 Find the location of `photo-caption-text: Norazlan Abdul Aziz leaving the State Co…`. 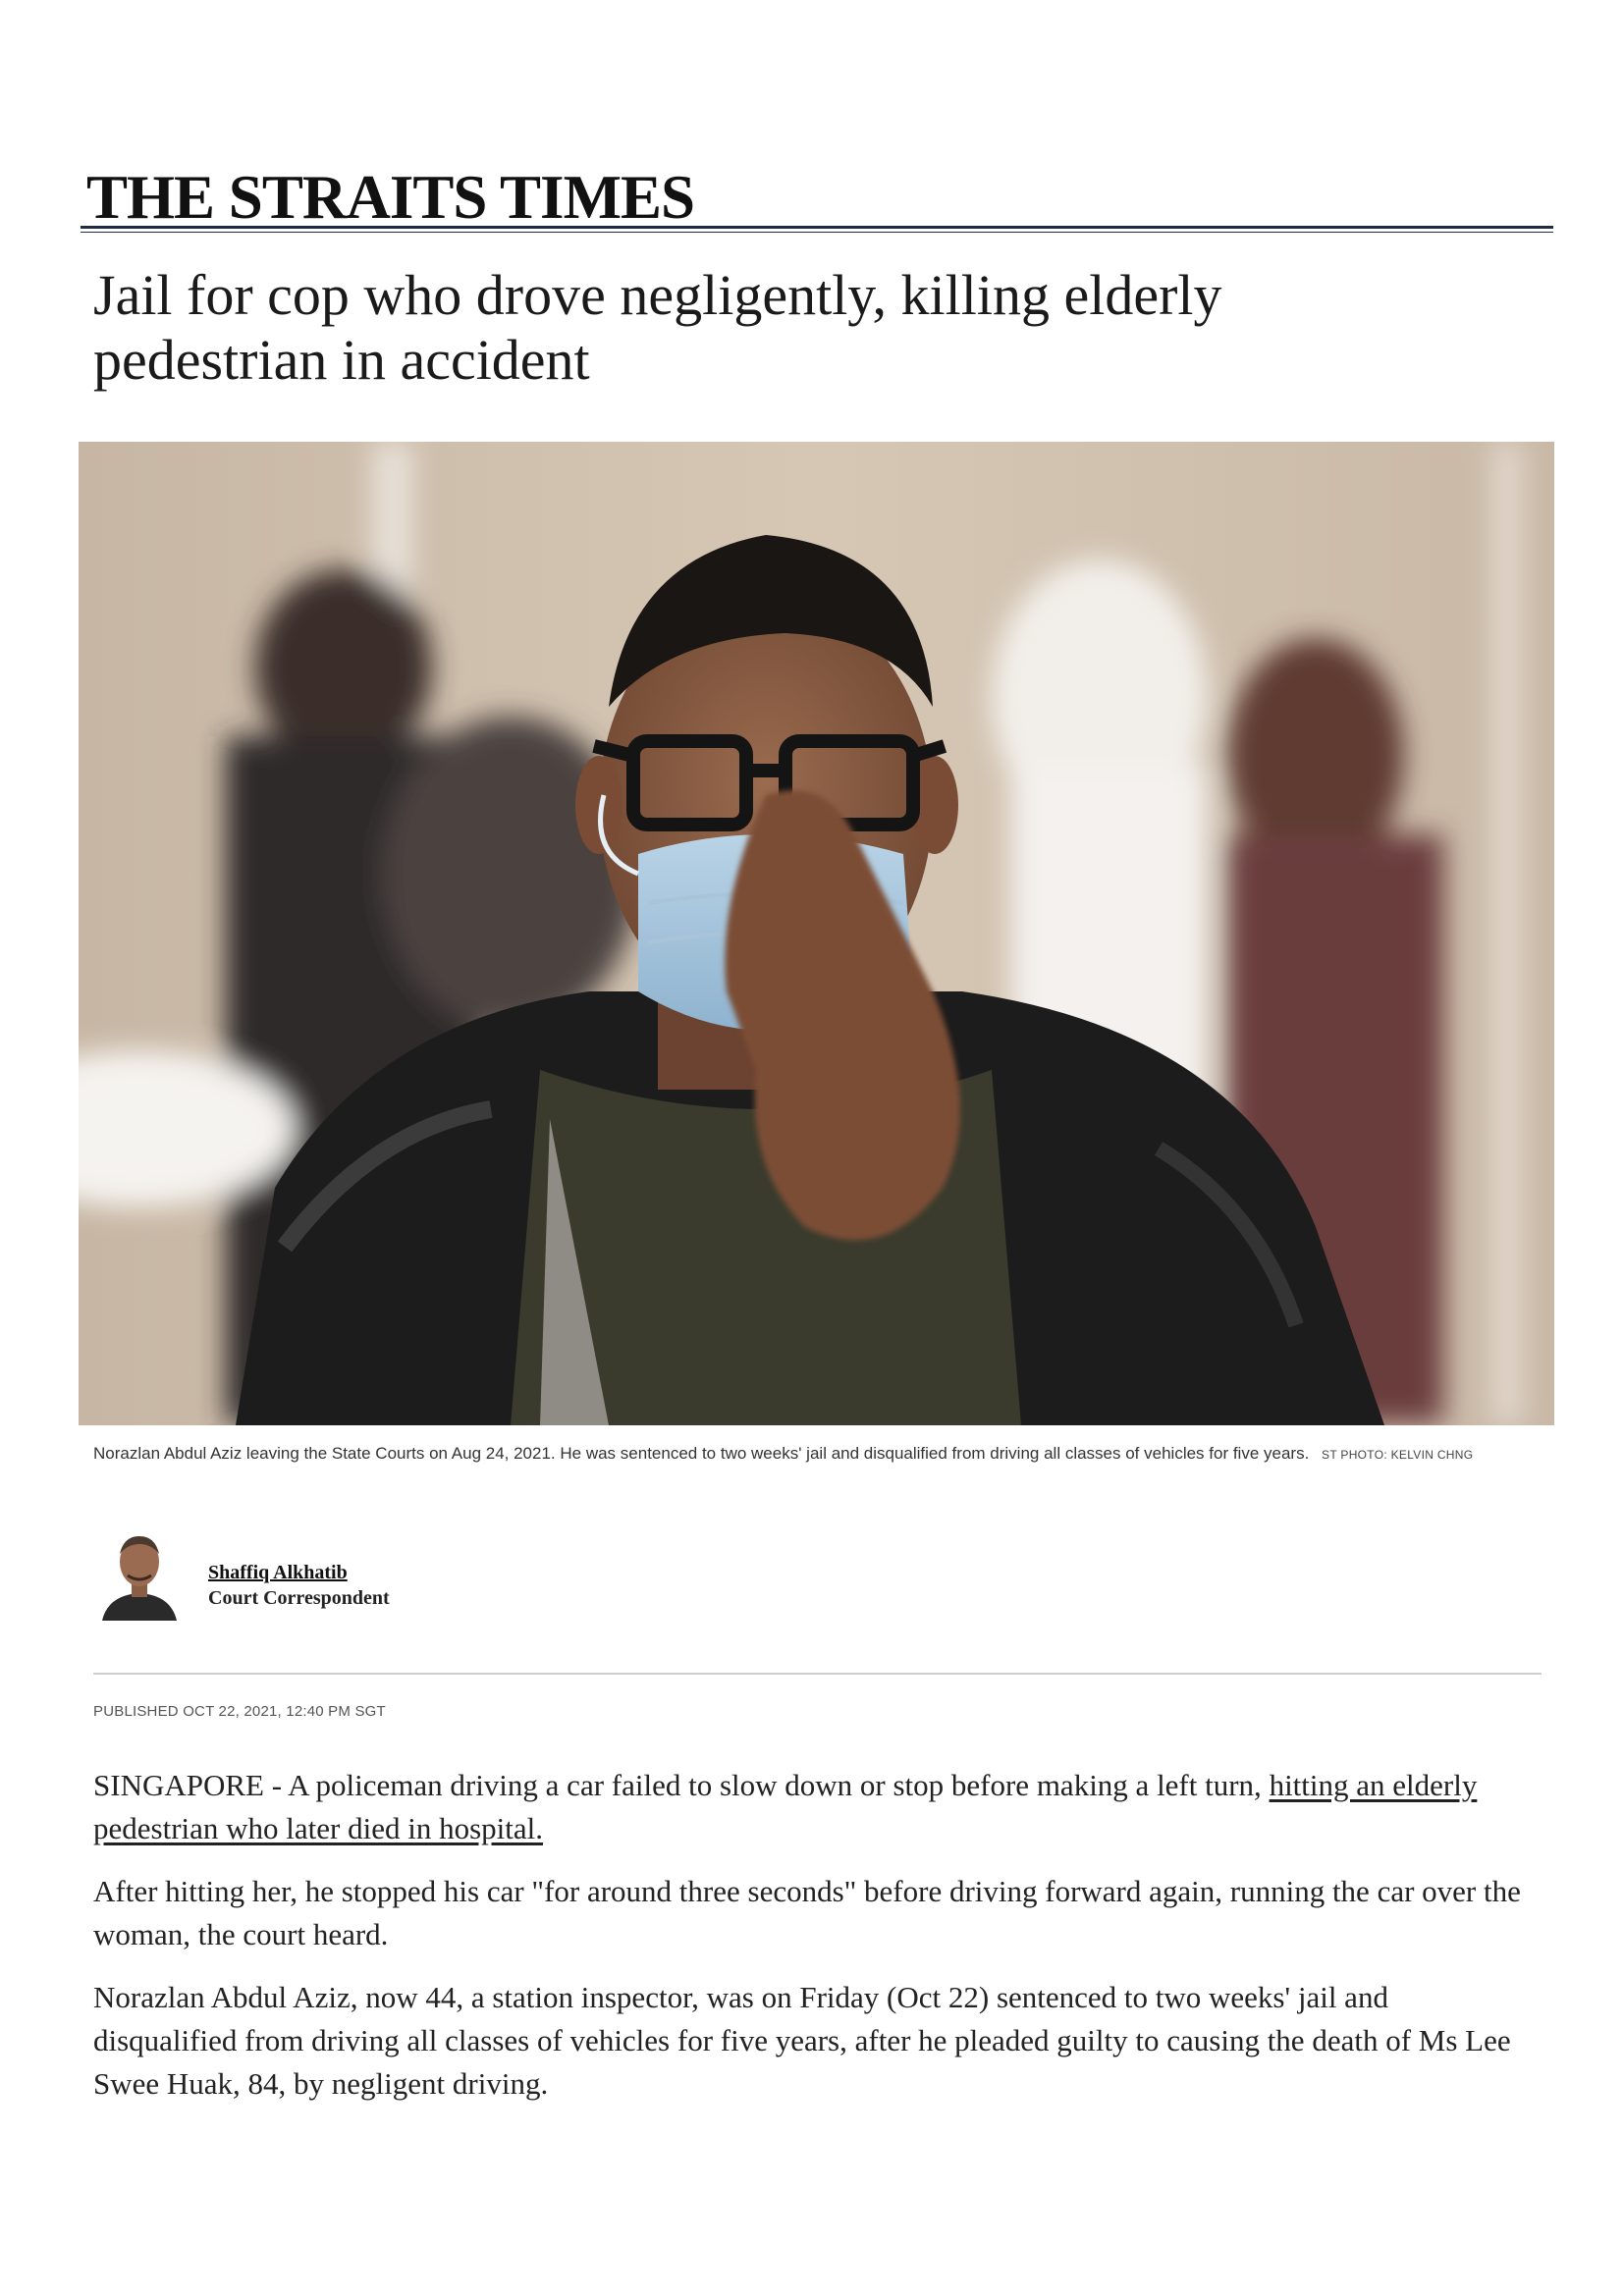

photo-caption-text: Norazlan Abdul Aziz leaving the State Co… is located at coordinates (701, 1453).